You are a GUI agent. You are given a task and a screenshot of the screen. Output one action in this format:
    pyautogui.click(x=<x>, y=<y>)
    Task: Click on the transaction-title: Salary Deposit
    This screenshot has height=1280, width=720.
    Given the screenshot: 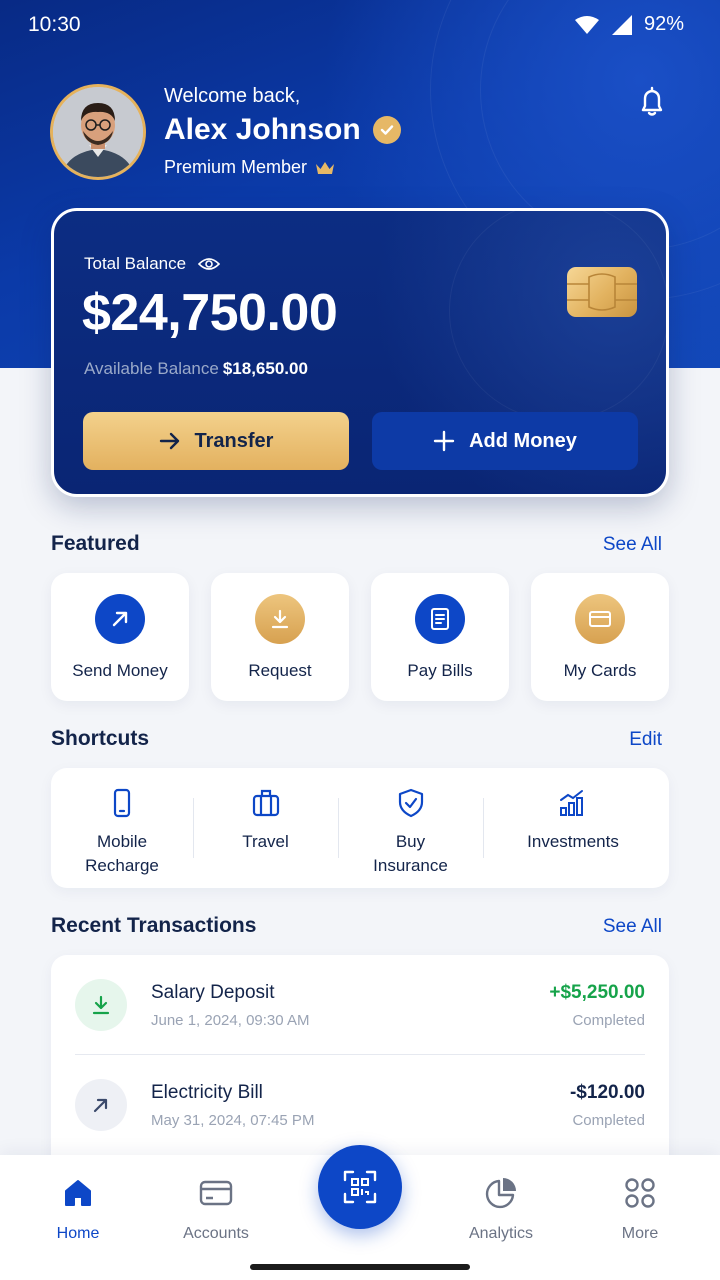 What is the action you would take?
    pyautogui.click(x=213, y=992)
    